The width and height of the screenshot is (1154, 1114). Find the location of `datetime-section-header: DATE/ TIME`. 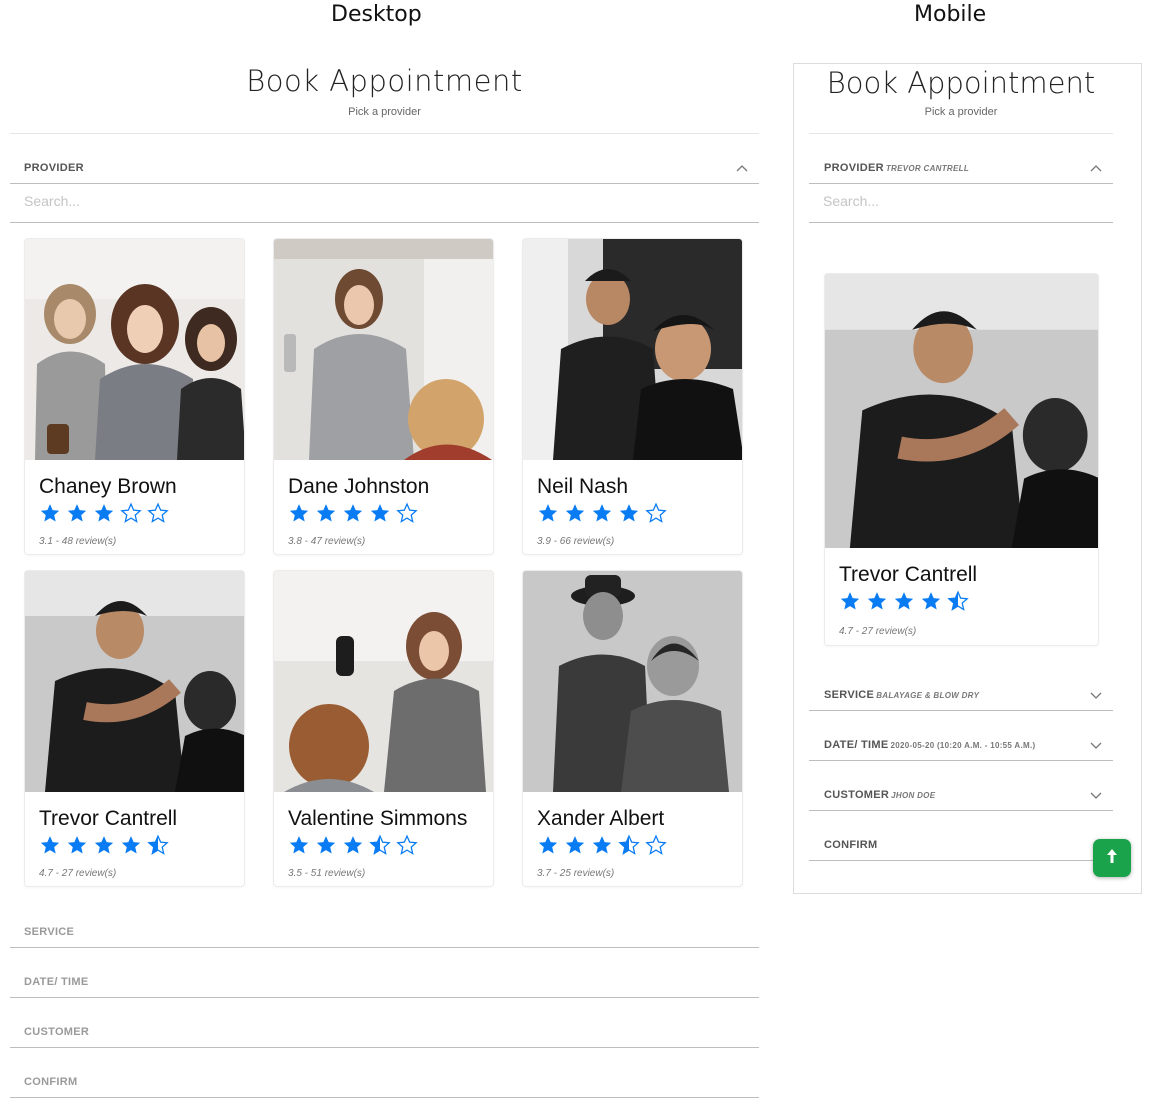

datetime-section-header: DATE/ TIME is located at coordinates (384, 973).